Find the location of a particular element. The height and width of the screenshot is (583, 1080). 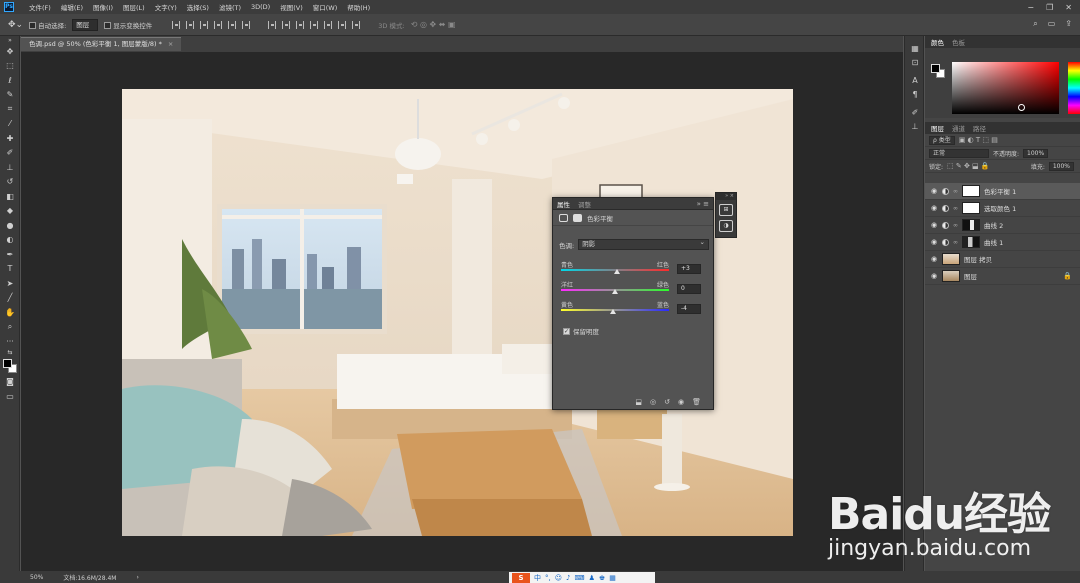

quick-mask-icon: ◙ is located at coordinates (10, 382).